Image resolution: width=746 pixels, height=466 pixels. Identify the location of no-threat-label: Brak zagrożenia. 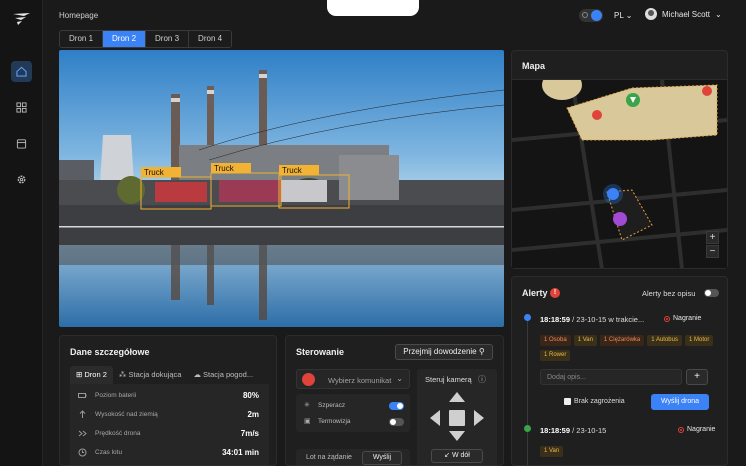
(599, 401).